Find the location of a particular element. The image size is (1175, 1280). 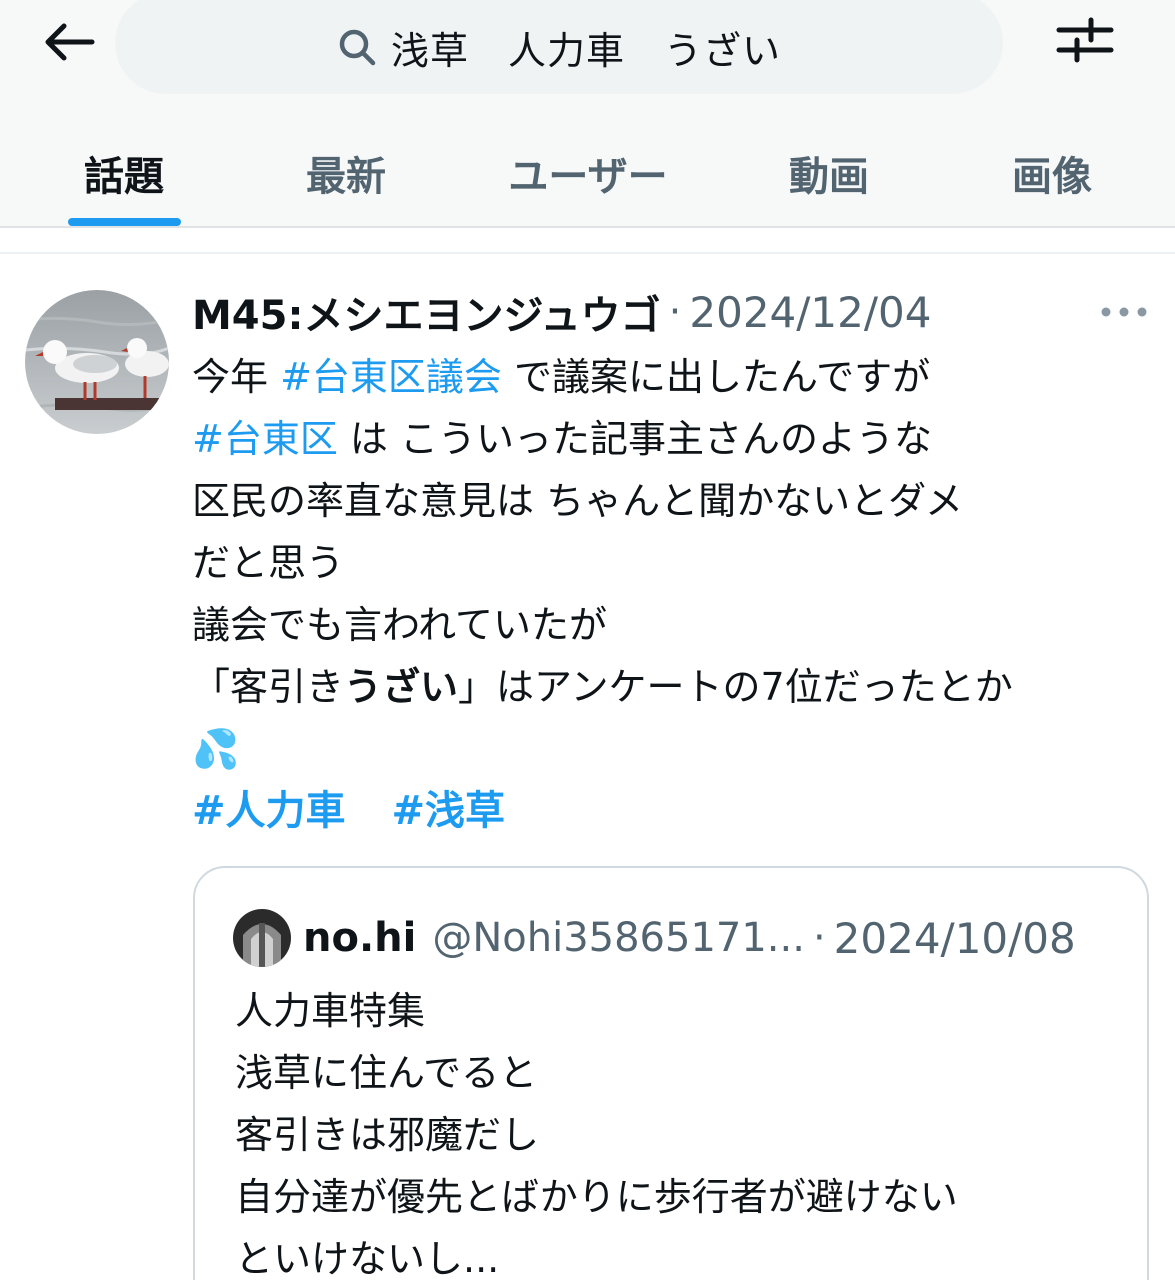

avatar is located at coordinates (97, 362).